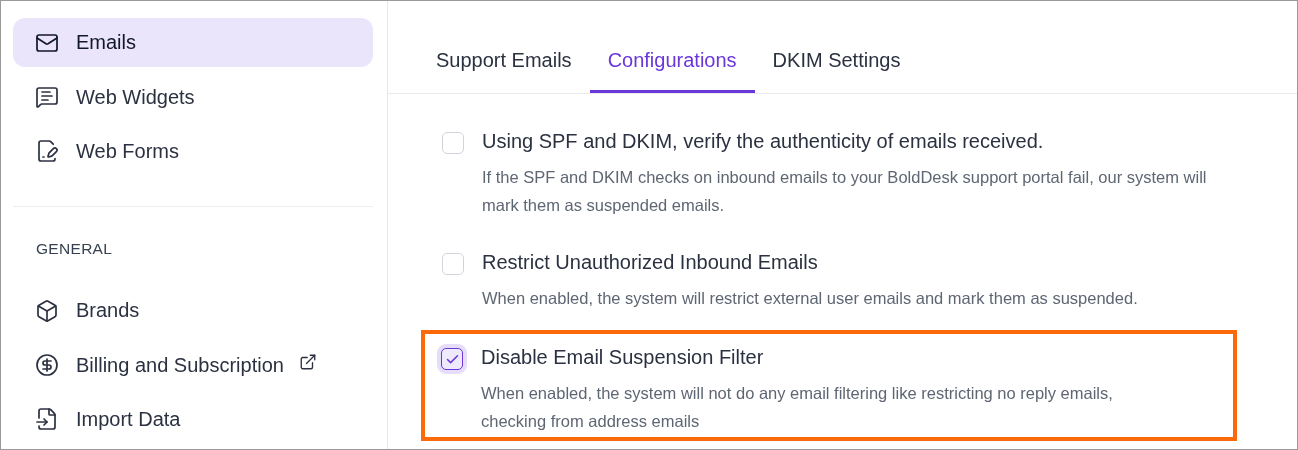 This screenshot has height=450, width=1298. What do you see at coordinates (810, 298) in the screenshot?
I see `option-description: When enabled, the system will restrict external user emails and mark them as suspended.` at bounding box center [810, 298].